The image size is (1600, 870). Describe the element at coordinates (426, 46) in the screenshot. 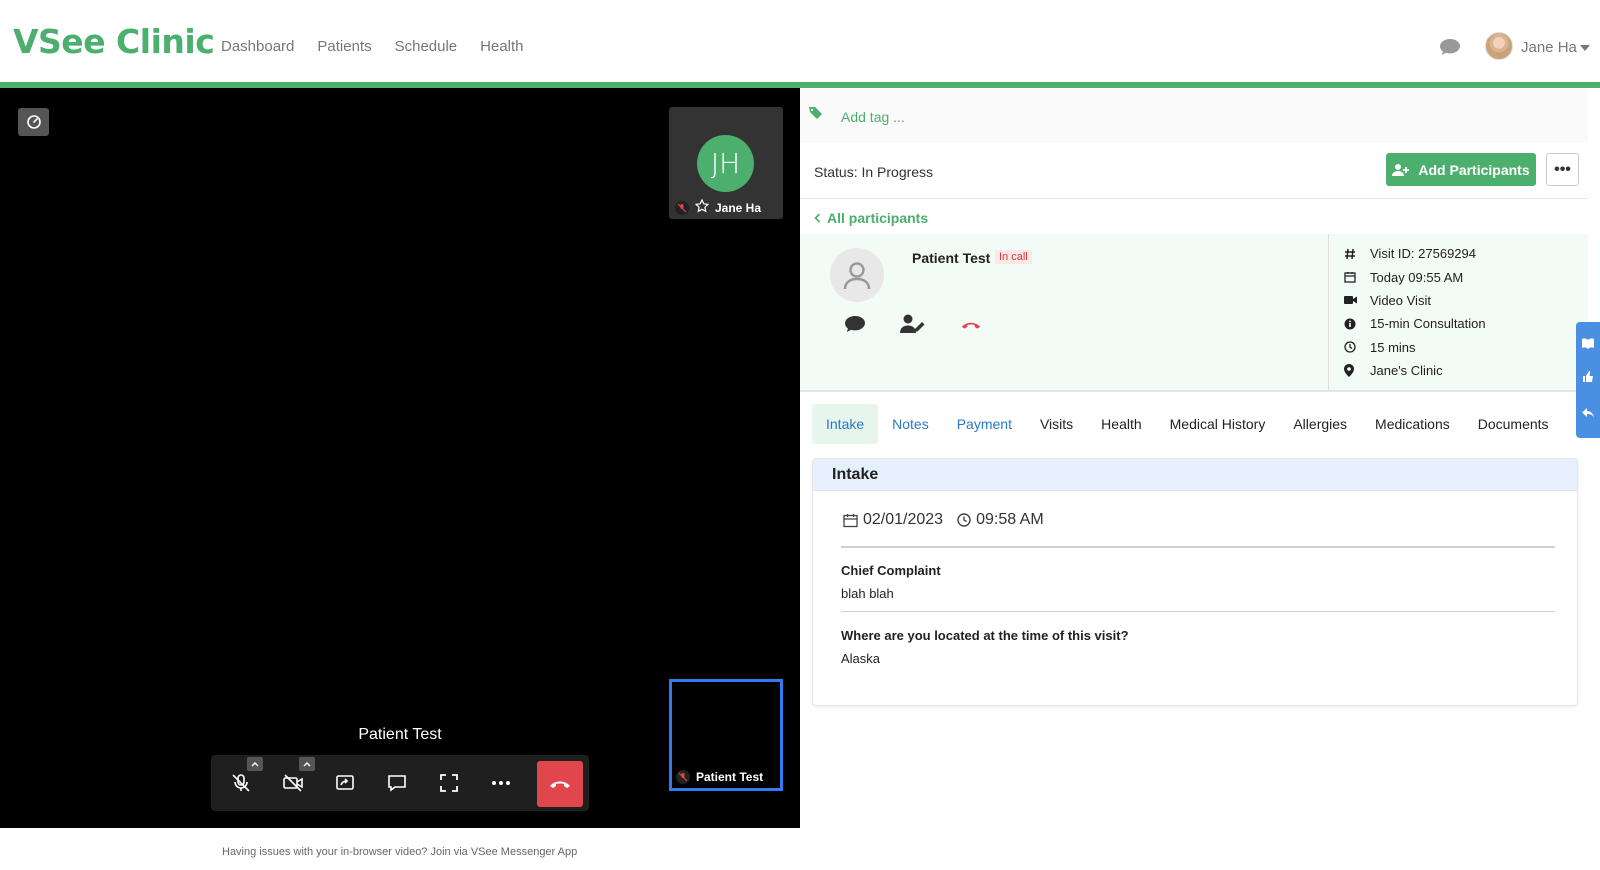

I see `nav-schedule: Schedule` at that location.